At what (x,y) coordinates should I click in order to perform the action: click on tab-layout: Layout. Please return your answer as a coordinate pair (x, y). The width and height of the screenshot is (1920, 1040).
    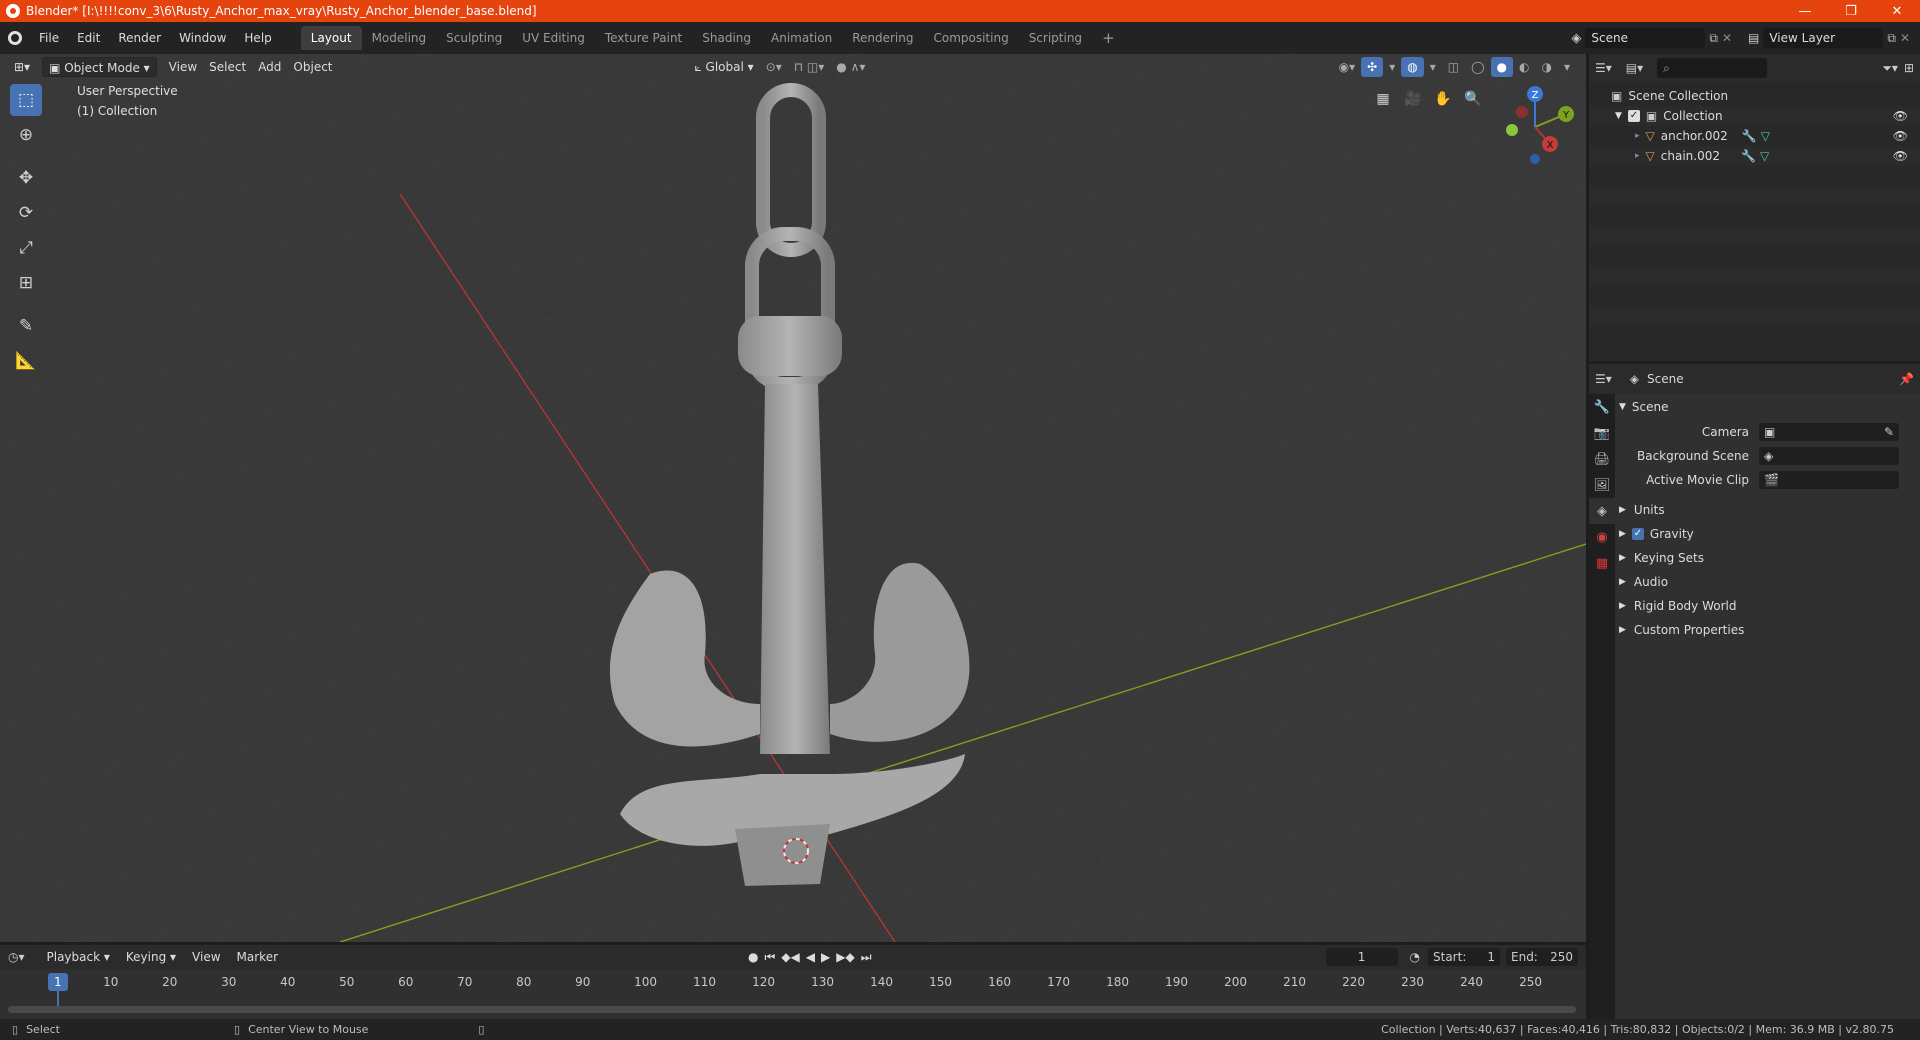
    Looking at the image, I should click on (331, 38).